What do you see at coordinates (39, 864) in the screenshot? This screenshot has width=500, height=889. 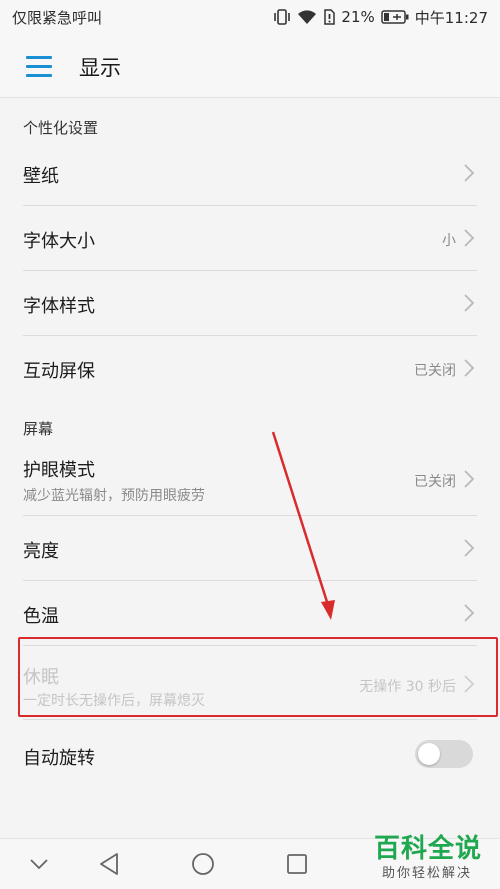 I see `chevron-down-icon` at bounding box center [39, 864].